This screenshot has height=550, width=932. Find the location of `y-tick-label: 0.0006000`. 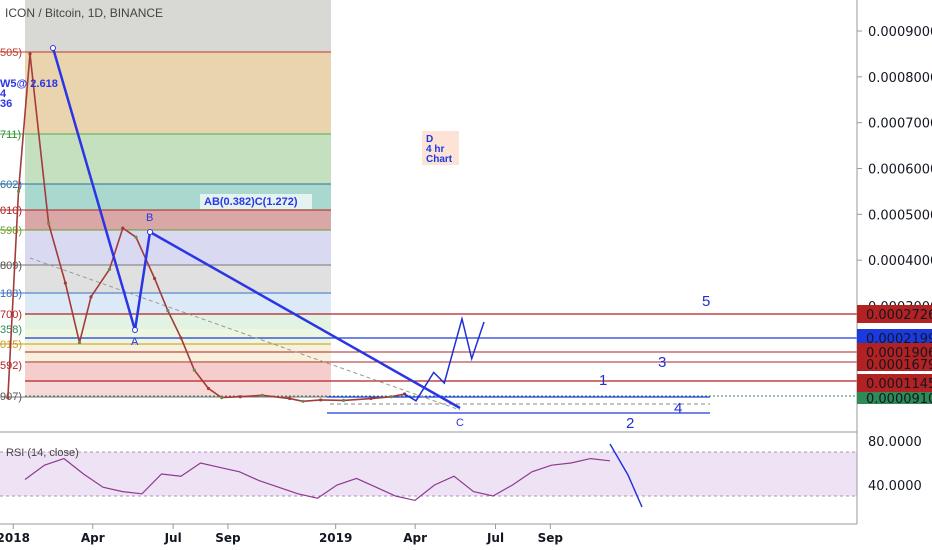

y-tick-label: 0.0006000 is located at coordinates (900, 169).